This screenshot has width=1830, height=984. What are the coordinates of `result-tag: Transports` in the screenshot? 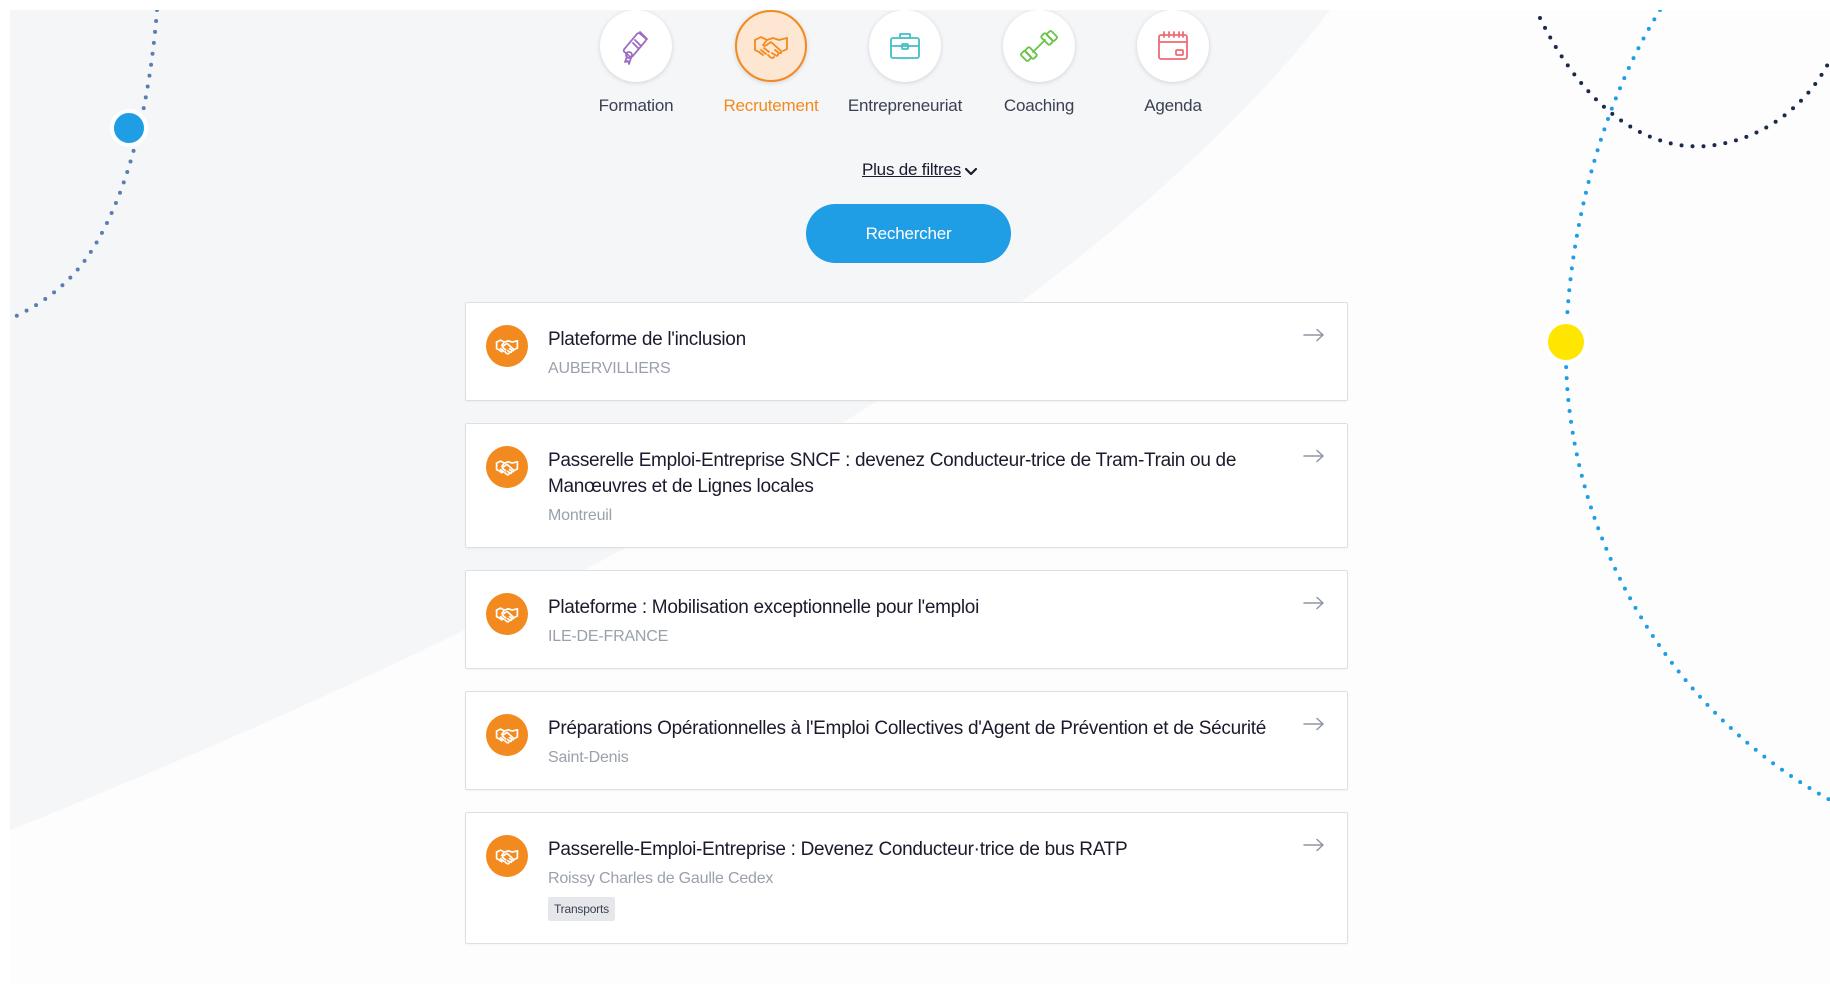 It's located at (581, 909).